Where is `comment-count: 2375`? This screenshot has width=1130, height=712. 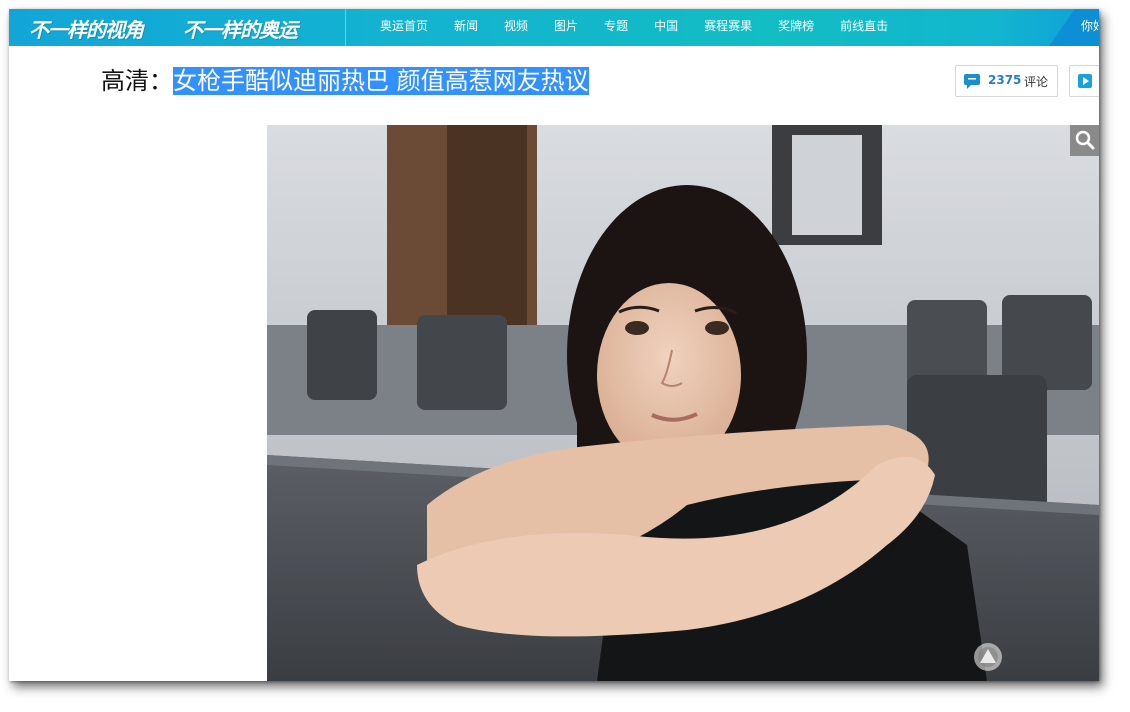
comment-count: 2375 is located at coordinates (1005, 80).